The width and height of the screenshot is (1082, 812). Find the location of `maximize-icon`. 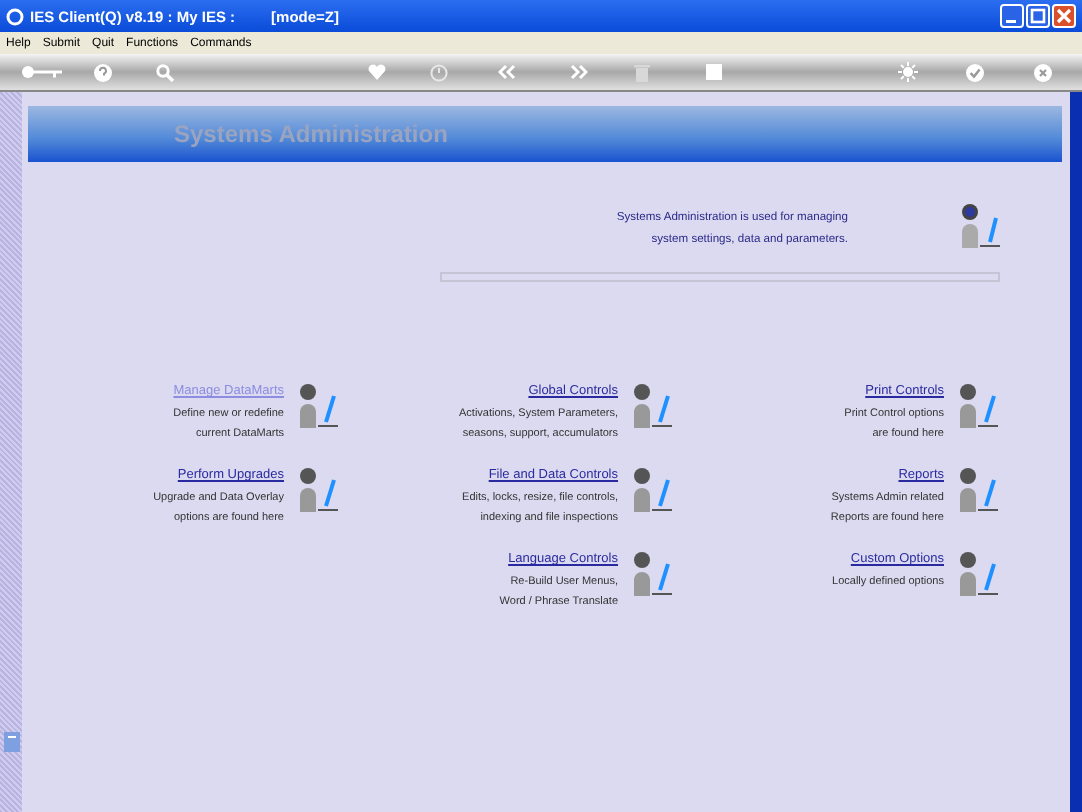

maximize-icon is located at coordinates (1038, 16).